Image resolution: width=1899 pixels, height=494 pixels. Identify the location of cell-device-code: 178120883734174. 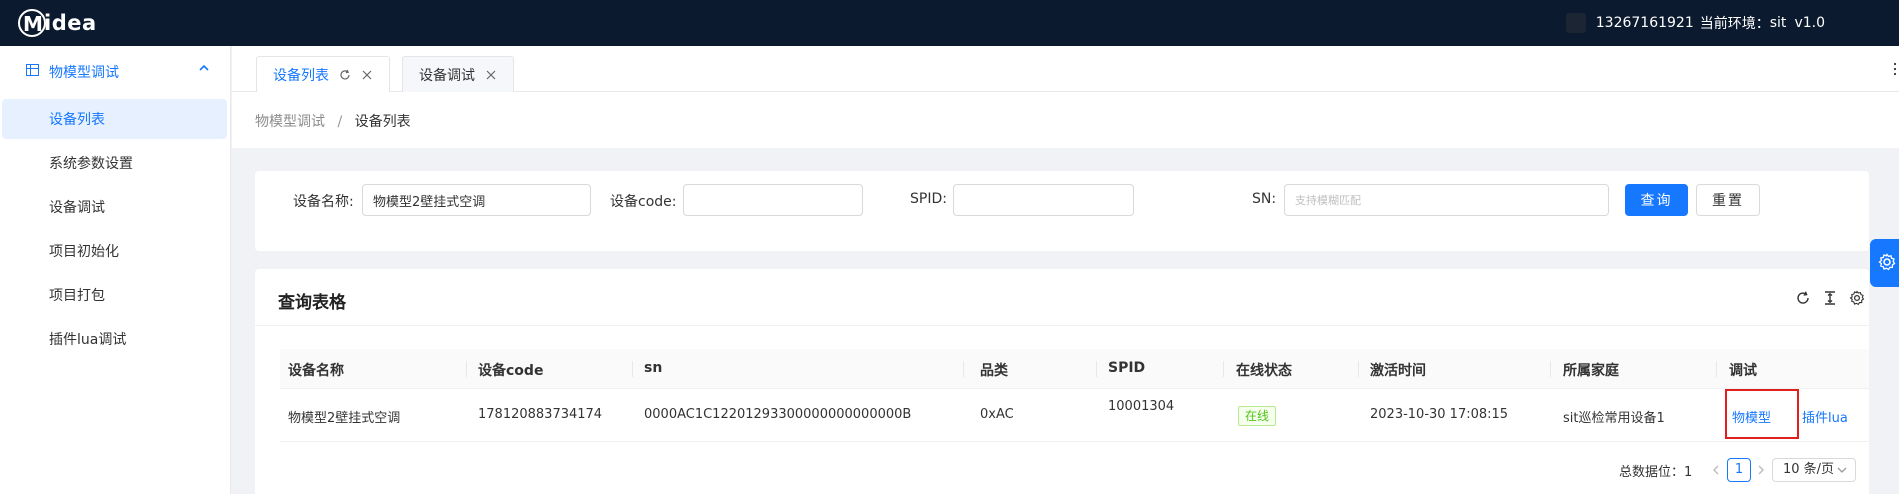
(540, 414).